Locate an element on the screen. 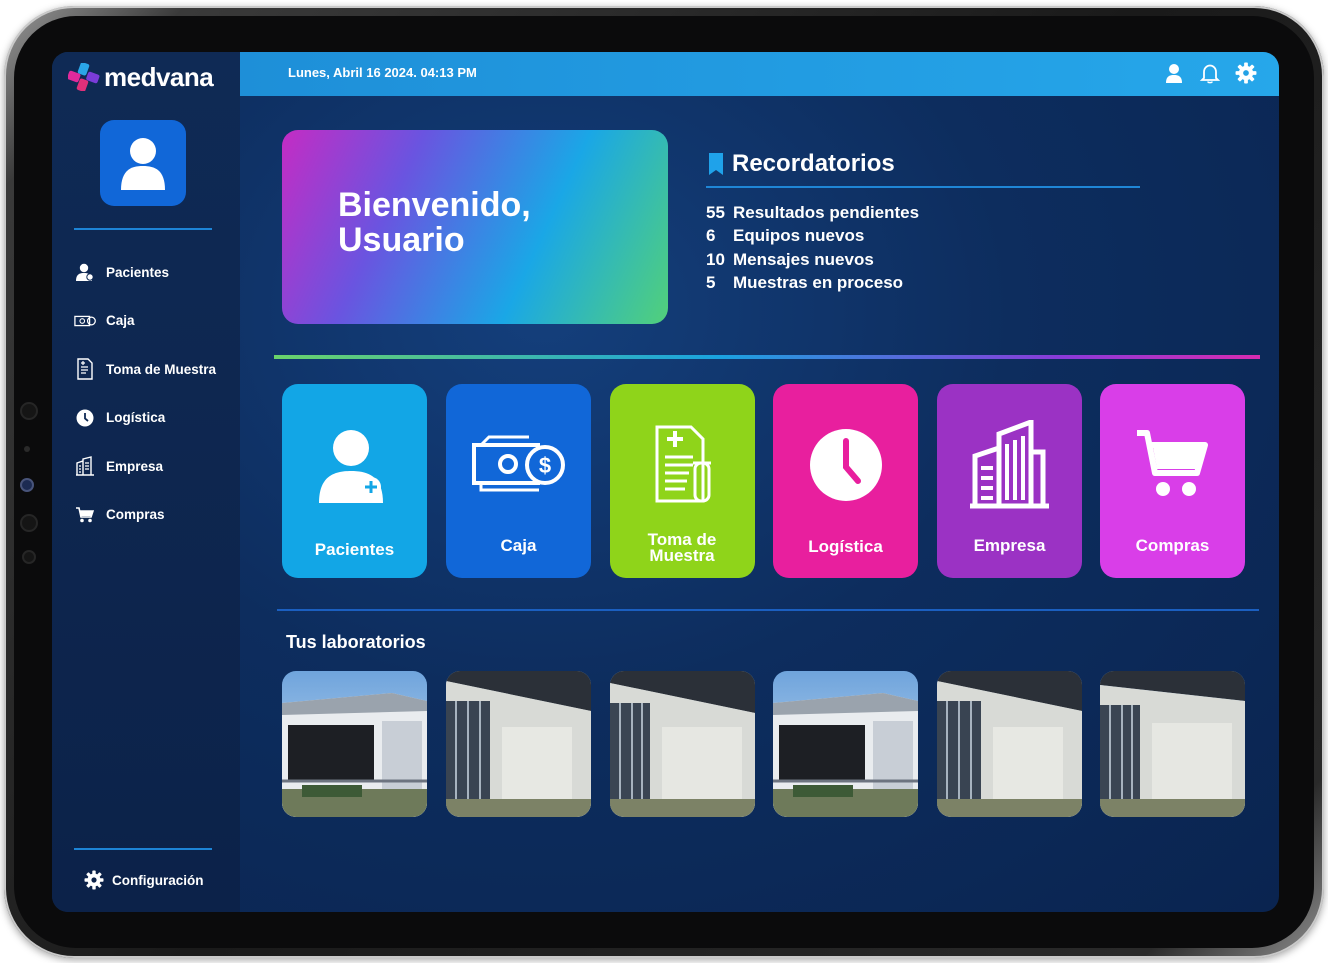 The height and width of the screenshot is (963, 1328). user-avatar is located at coordinates (143, 163).